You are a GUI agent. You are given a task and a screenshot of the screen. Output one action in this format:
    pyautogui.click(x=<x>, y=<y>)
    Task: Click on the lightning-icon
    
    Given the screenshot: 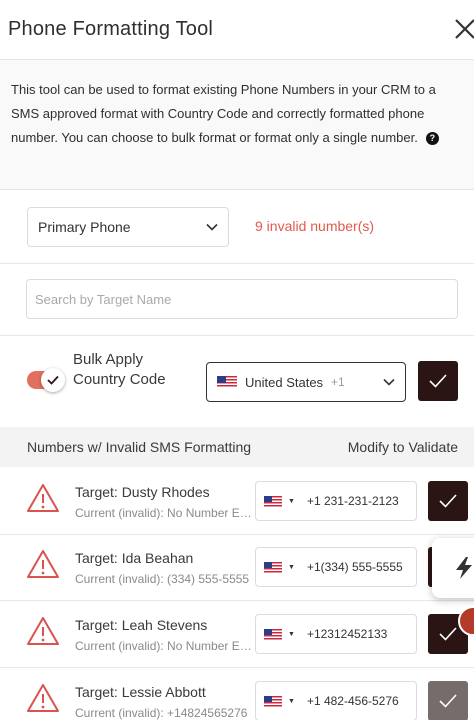 What is the action you would take?
    pyautogui.click(x=464, y=568)
    